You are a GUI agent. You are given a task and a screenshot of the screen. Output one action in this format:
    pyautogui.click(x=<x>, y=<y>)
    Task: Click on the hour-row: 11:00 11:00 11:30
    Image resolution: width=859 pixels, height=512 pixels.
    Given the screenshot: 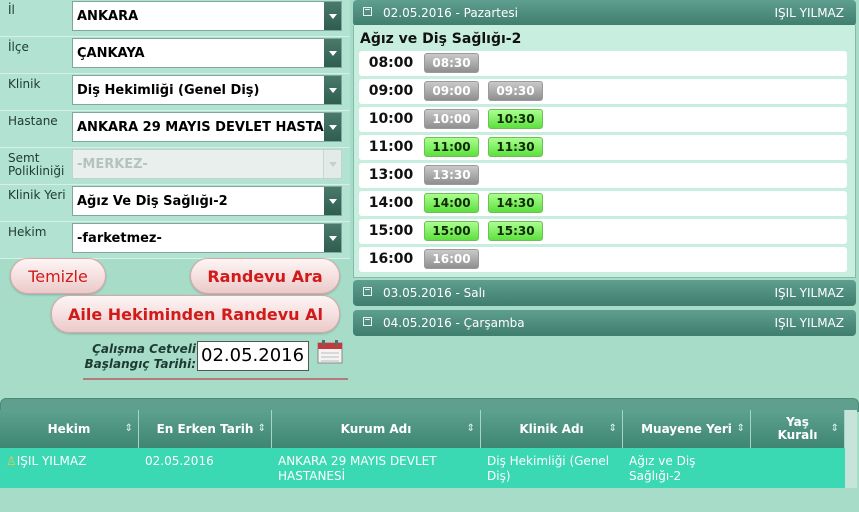 What is the action you would take?
    pyautogui.click(x=603, y=147)
    